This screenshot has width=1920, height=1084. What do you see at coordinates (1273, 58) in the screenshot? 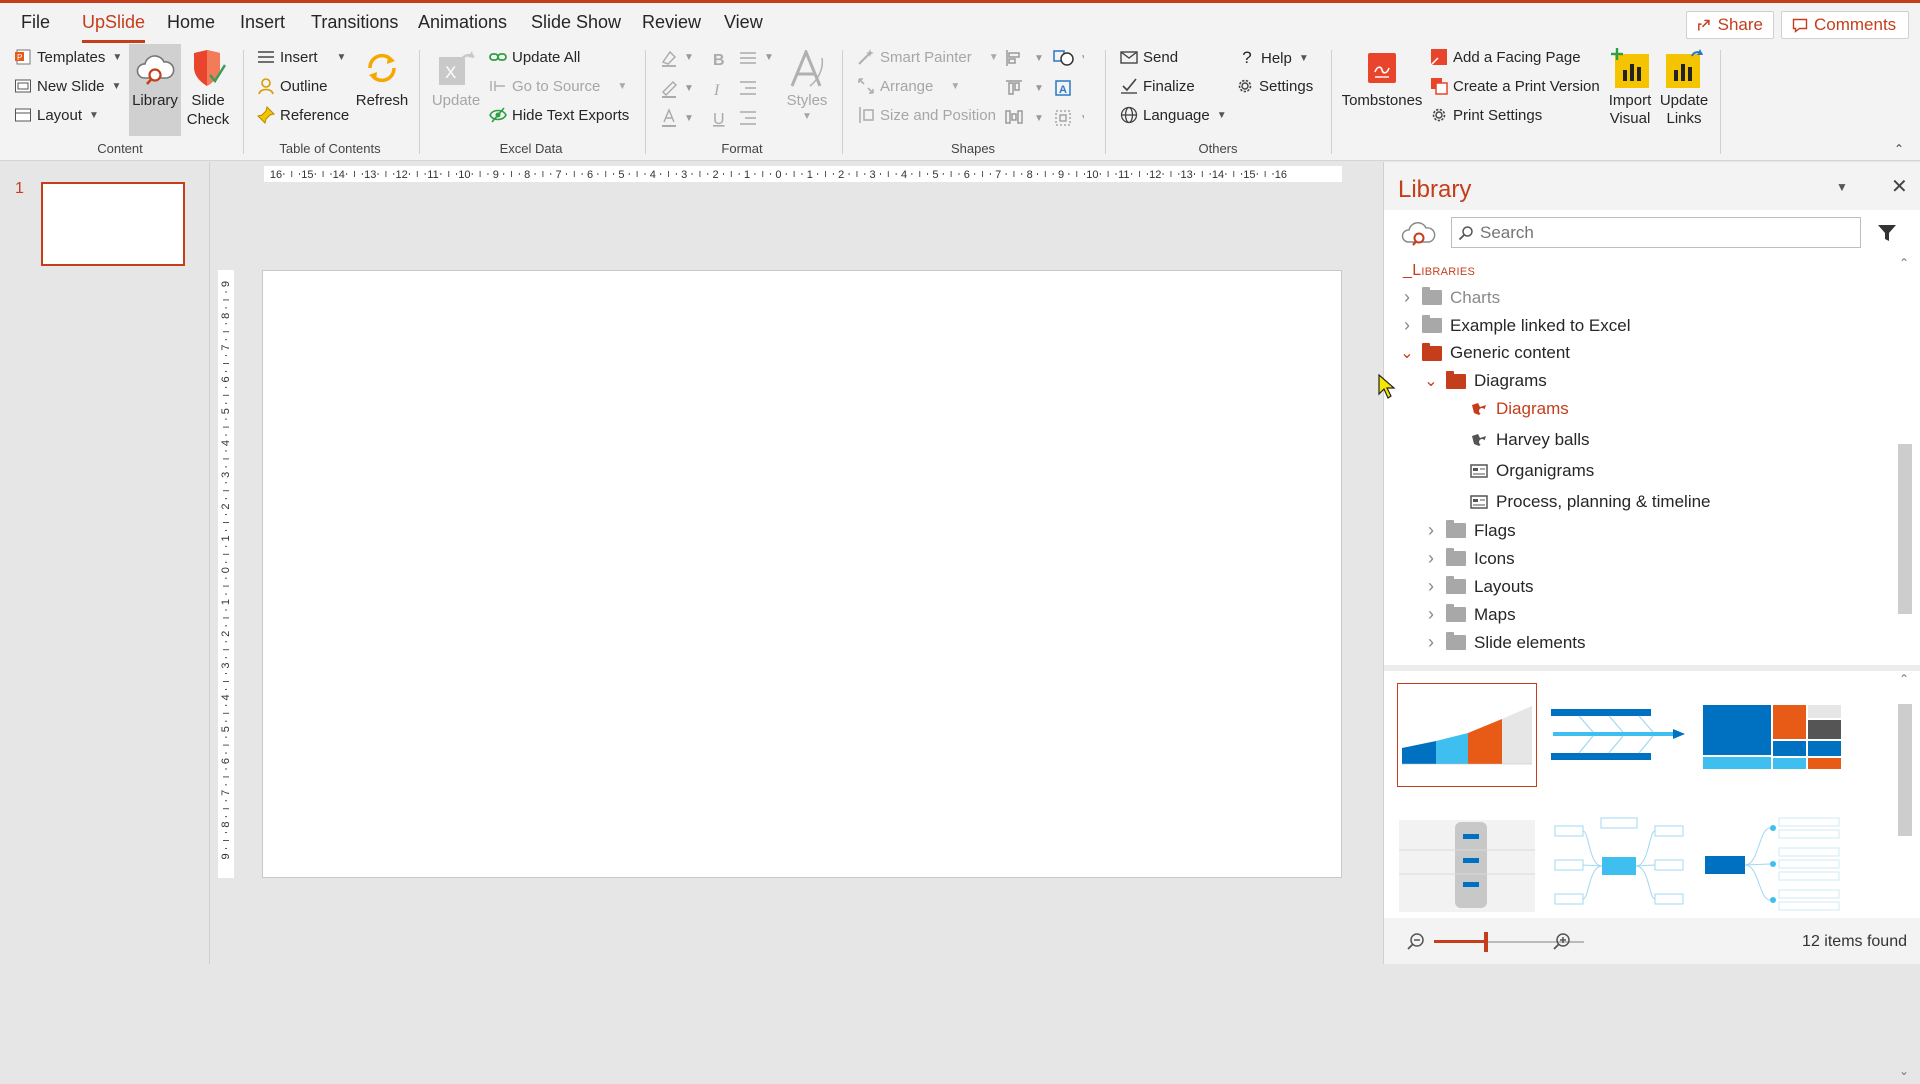
I see `help-button: ? Help ▼` at bounding box center [1273, 58].